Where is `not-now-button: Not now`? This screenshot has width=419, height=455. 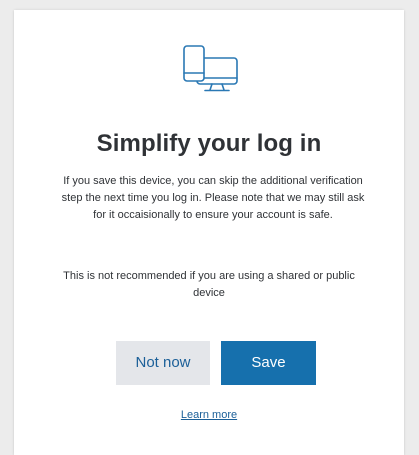 not-now-button: Not now is located at coordinates (163, 363).